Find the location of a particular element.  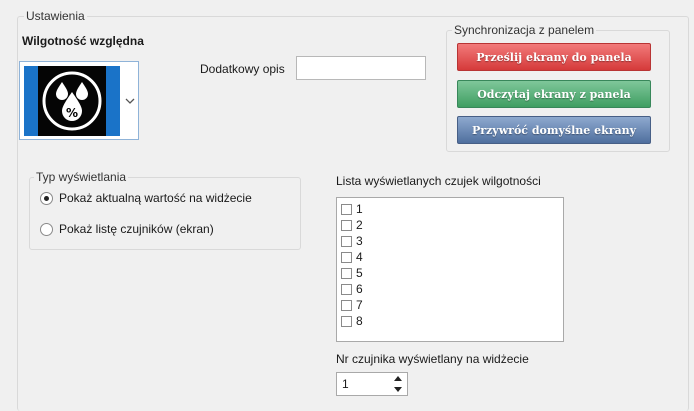

sync-legend: Synchronizacja z panelem is located at coordinates (524, 30).